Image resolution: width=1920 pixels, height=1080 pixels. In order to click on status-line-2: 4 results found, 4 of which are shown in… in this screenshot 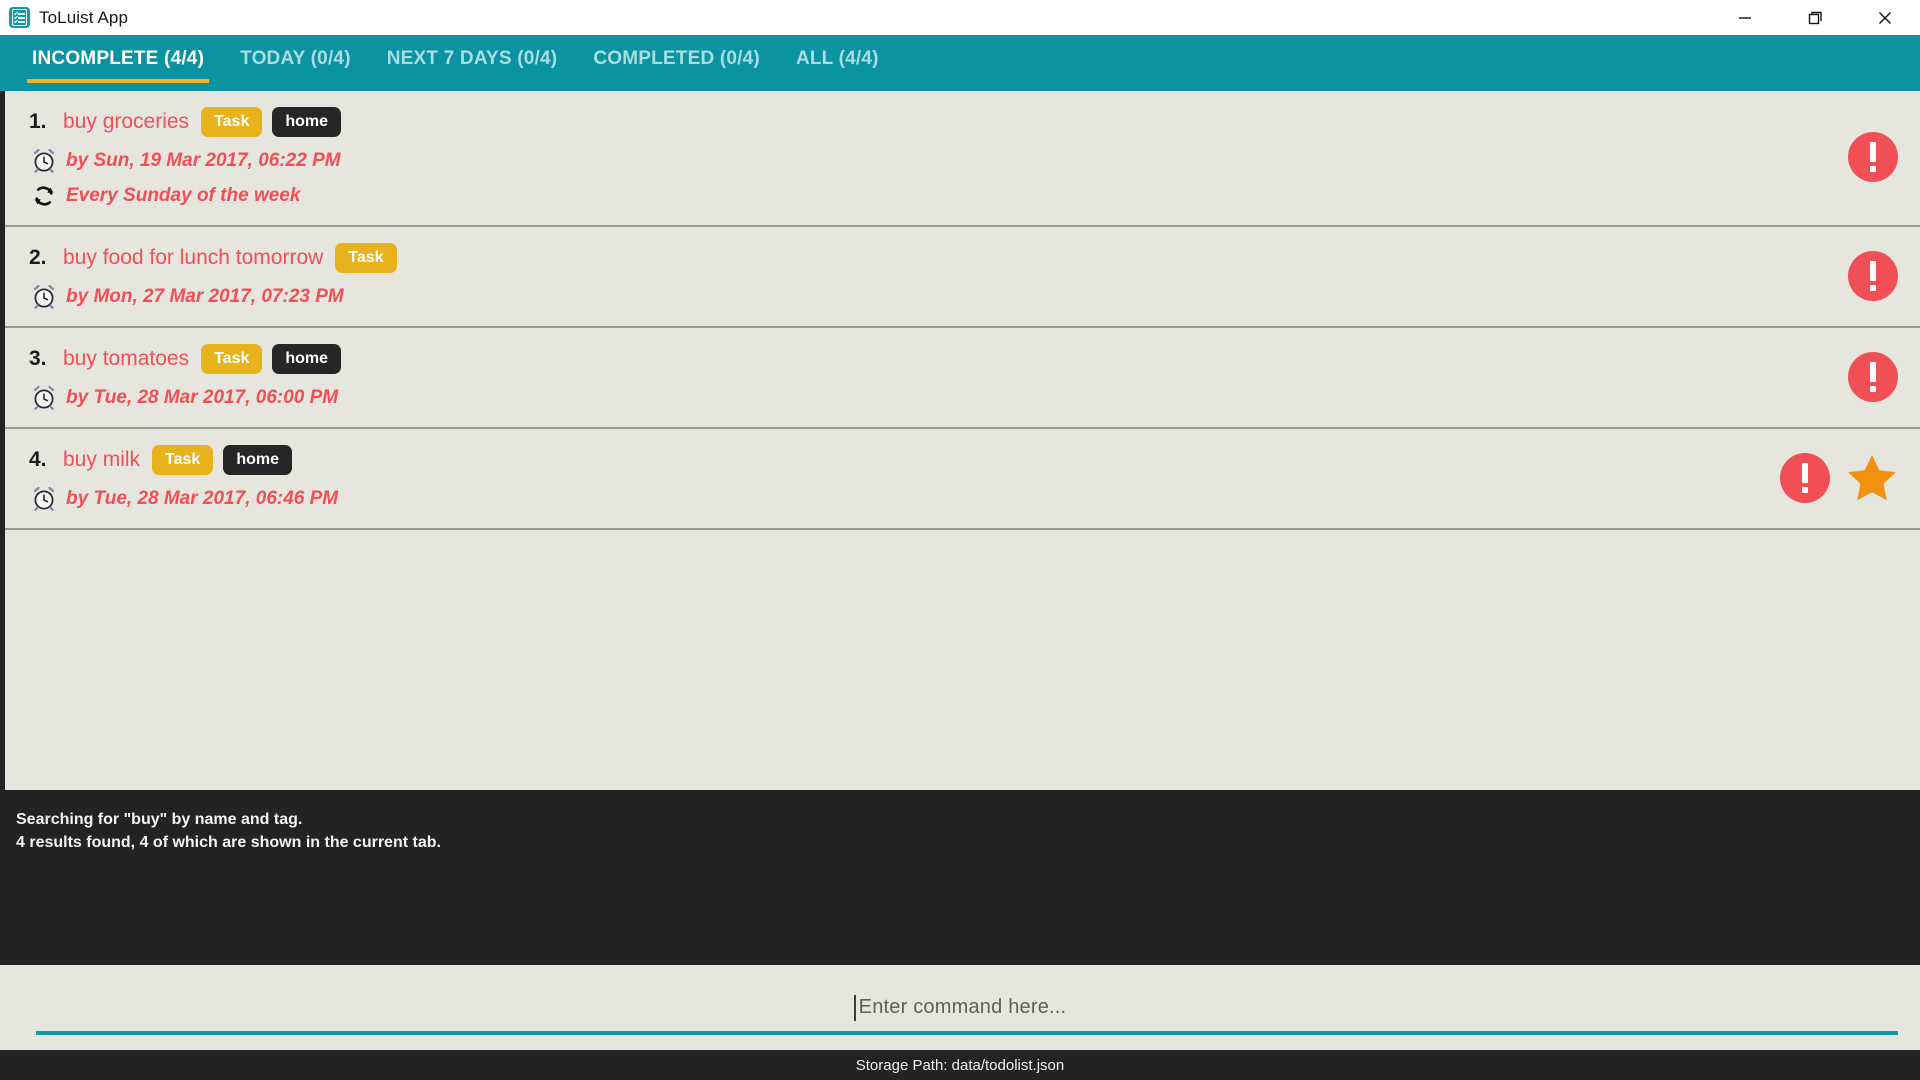, I will do `click(228, 843)`.